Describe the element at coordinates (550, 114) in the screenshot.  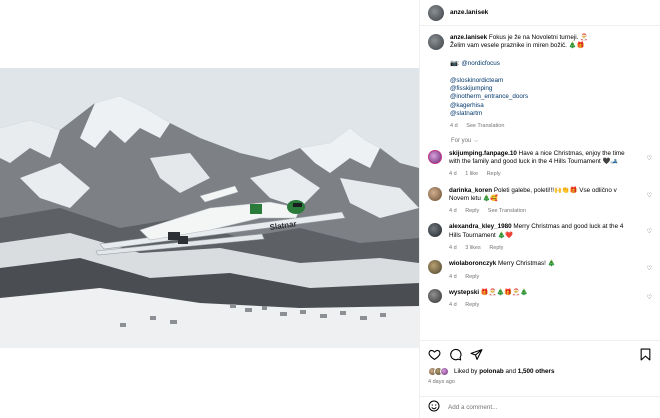
I see `caption-tag: @slatnartm` at that location.